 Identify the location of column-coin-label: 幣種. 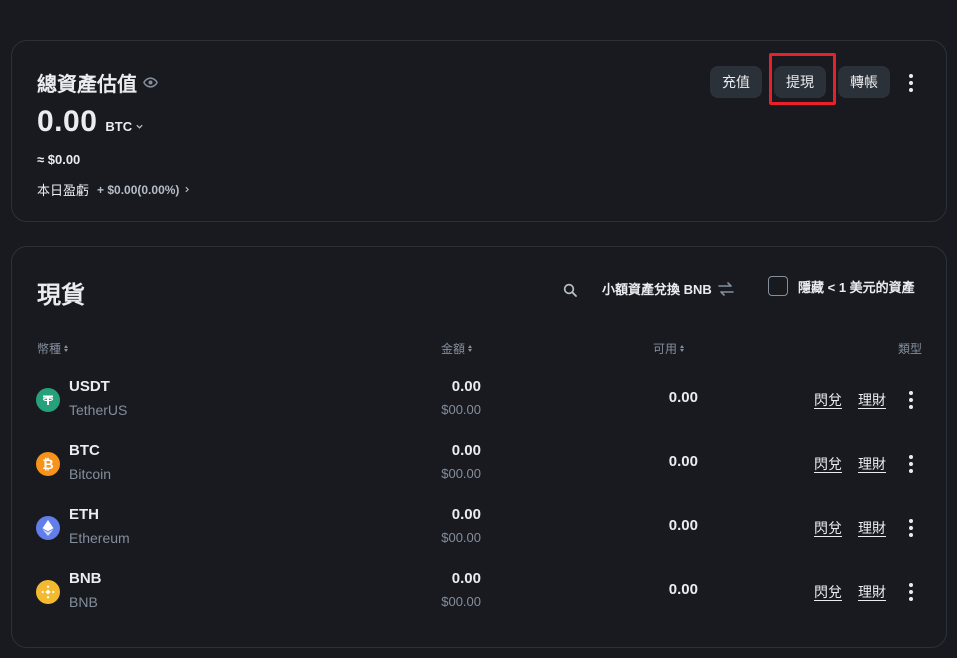
(49, 349).